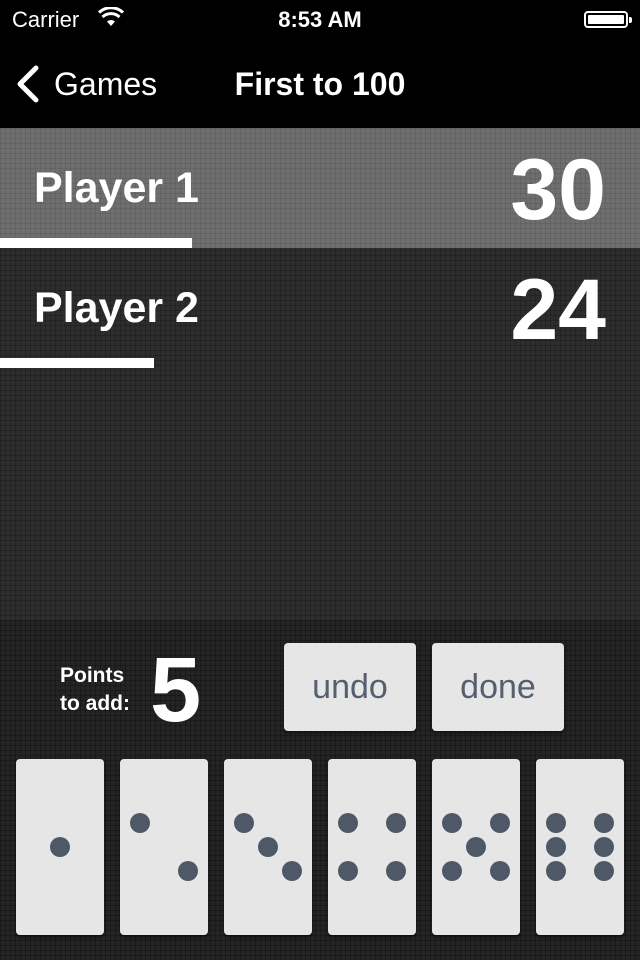 This screenshot has width=640, height=960. I want to click on page-title: First to 100, so click(320, 84).